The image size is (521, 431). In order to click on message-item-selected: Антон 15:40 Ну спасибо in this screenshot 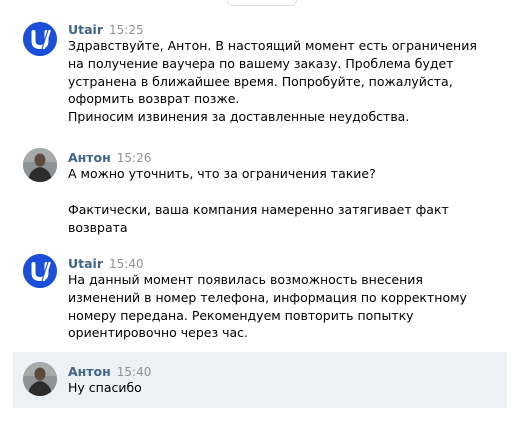, I will do `click(260, 380)`.